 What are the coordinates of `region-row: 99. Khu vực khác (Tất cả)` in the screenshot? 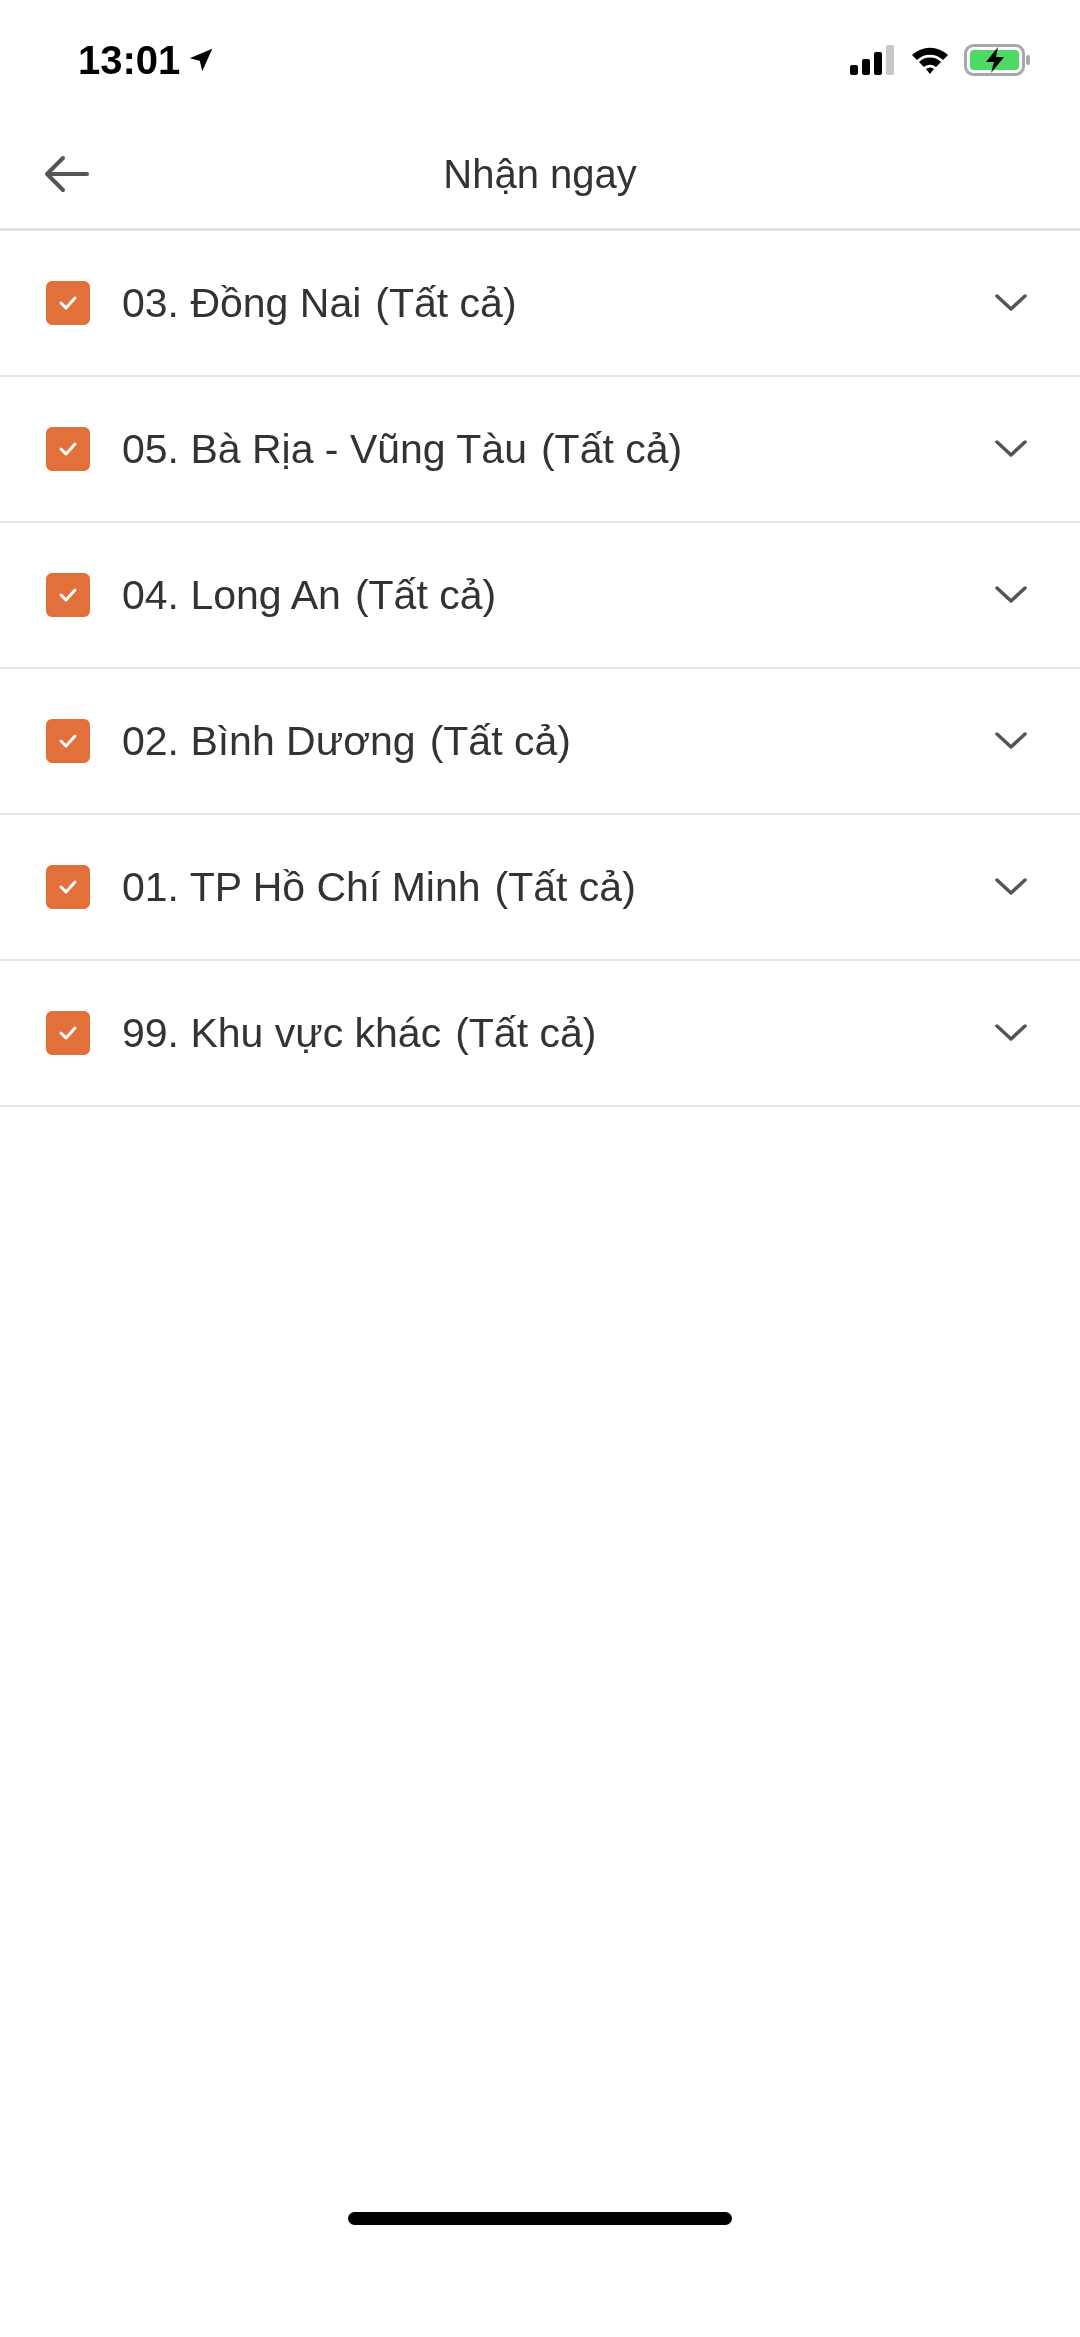 It's located at (540, 1034).